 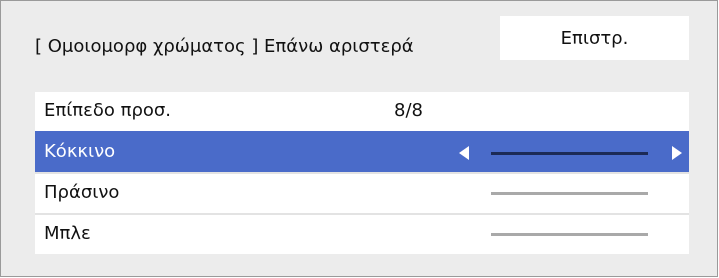 What do you see at coordinates (594, 38) in the screenshot?
I see `back-button: Επιστρ.` at bounding box center [594, 38].